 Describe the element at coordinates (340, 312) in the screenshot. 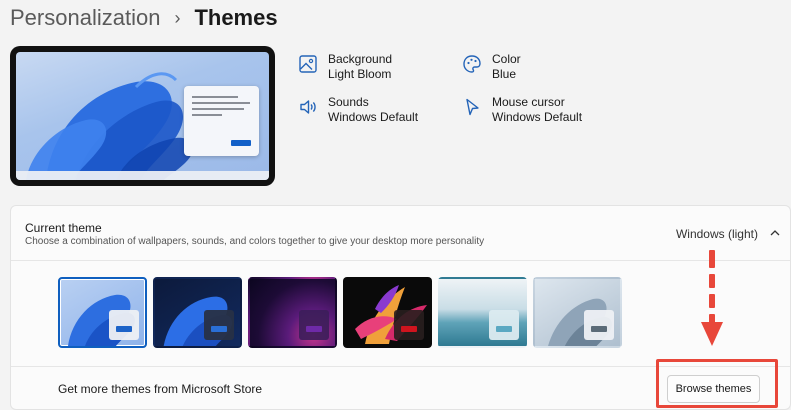

I see `theme-gallery` at that location.